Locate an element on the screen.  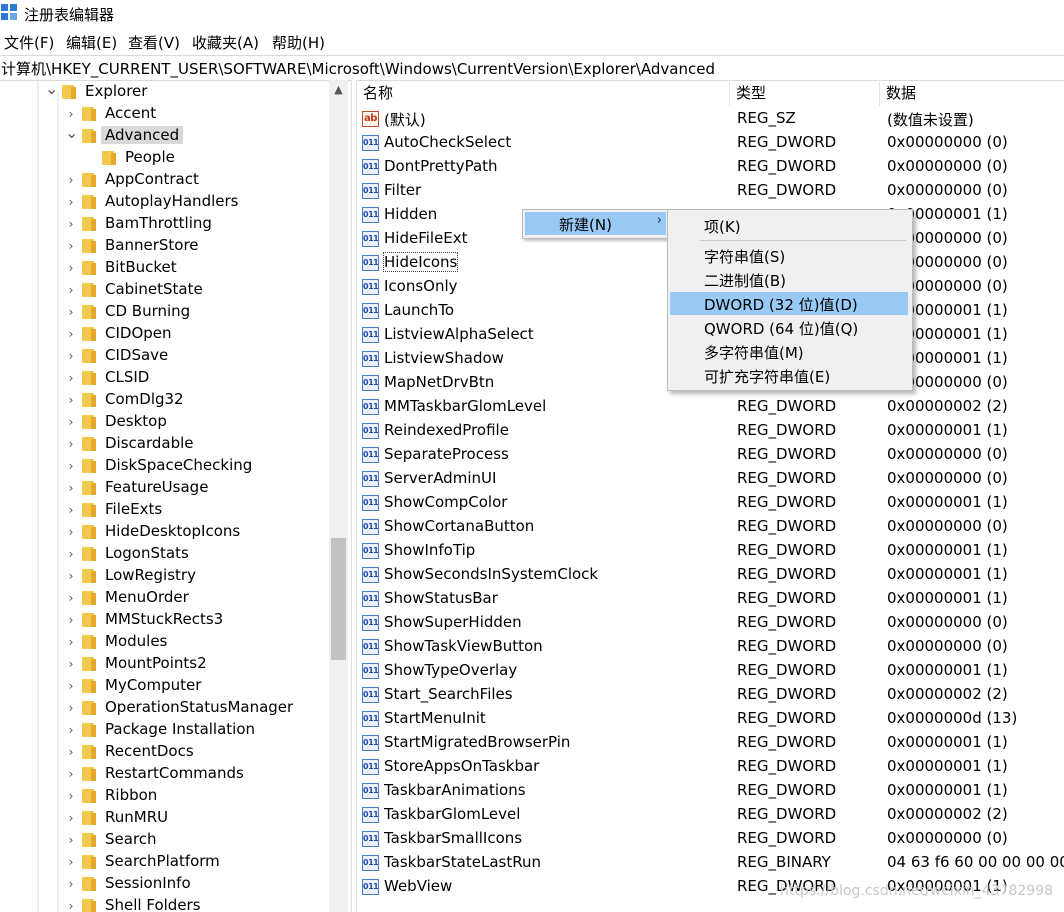
tree-item: › Package Installation is located at coordinates (164, 730).